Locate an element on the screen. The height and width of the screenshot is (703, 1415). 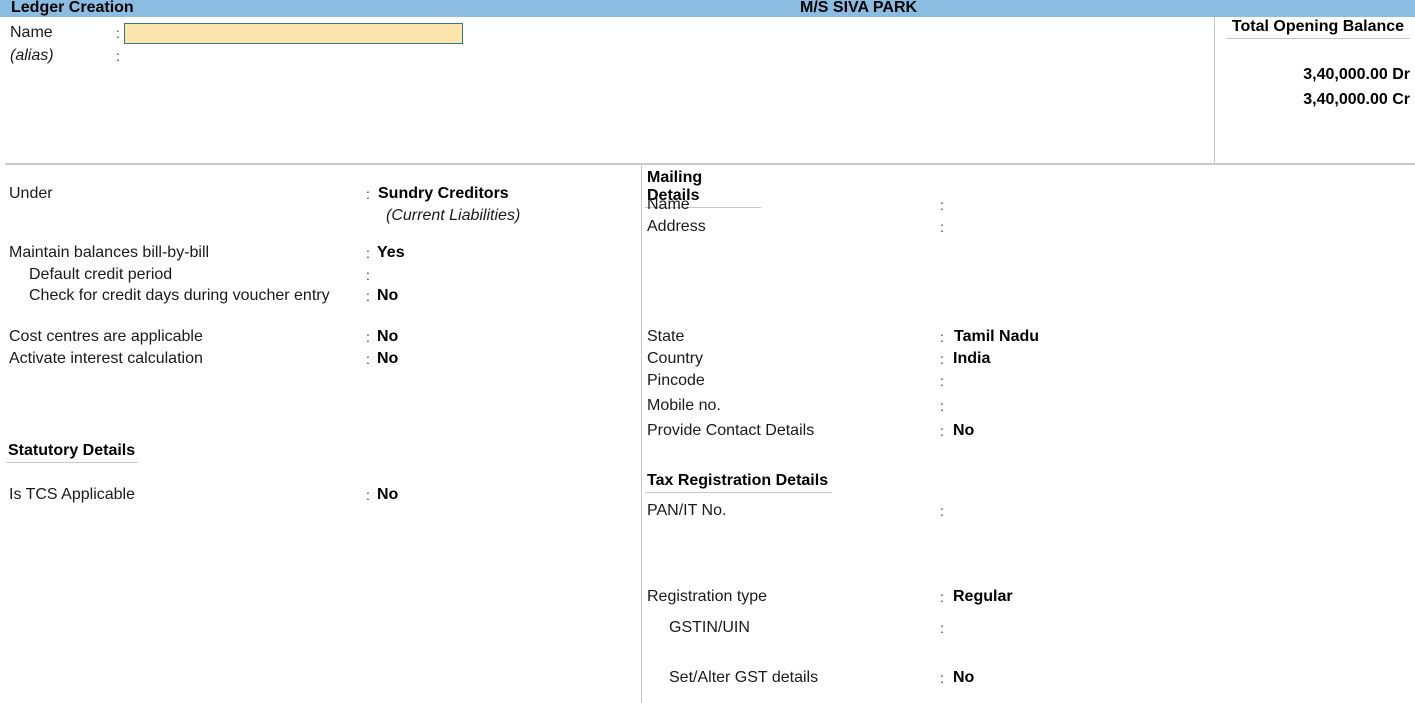
mailing-name-label: Name is located at coordinates (668, 204).